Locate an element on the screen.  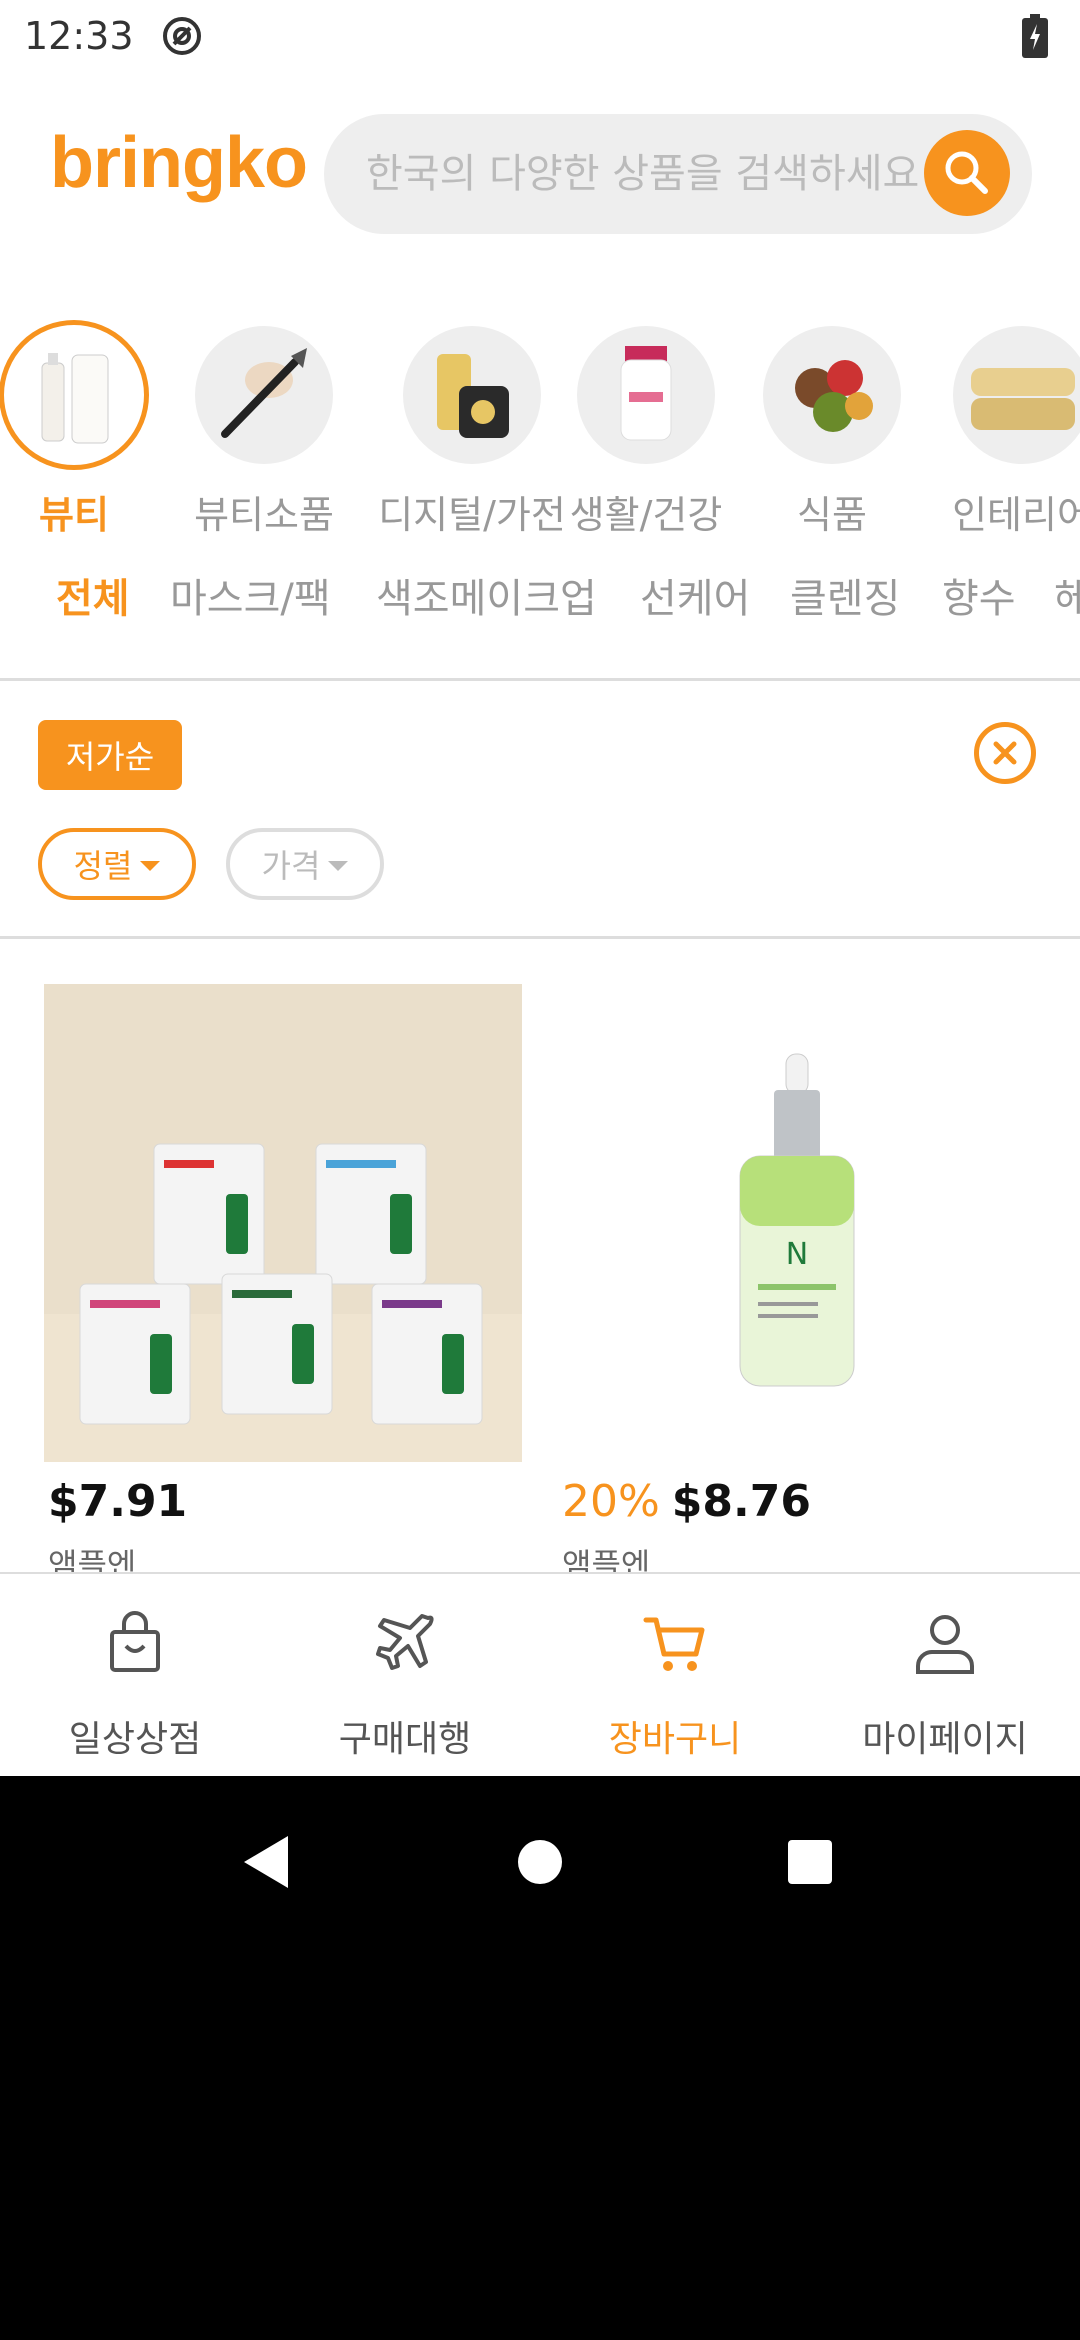
user-icon is located at coordinates (945, 1644).